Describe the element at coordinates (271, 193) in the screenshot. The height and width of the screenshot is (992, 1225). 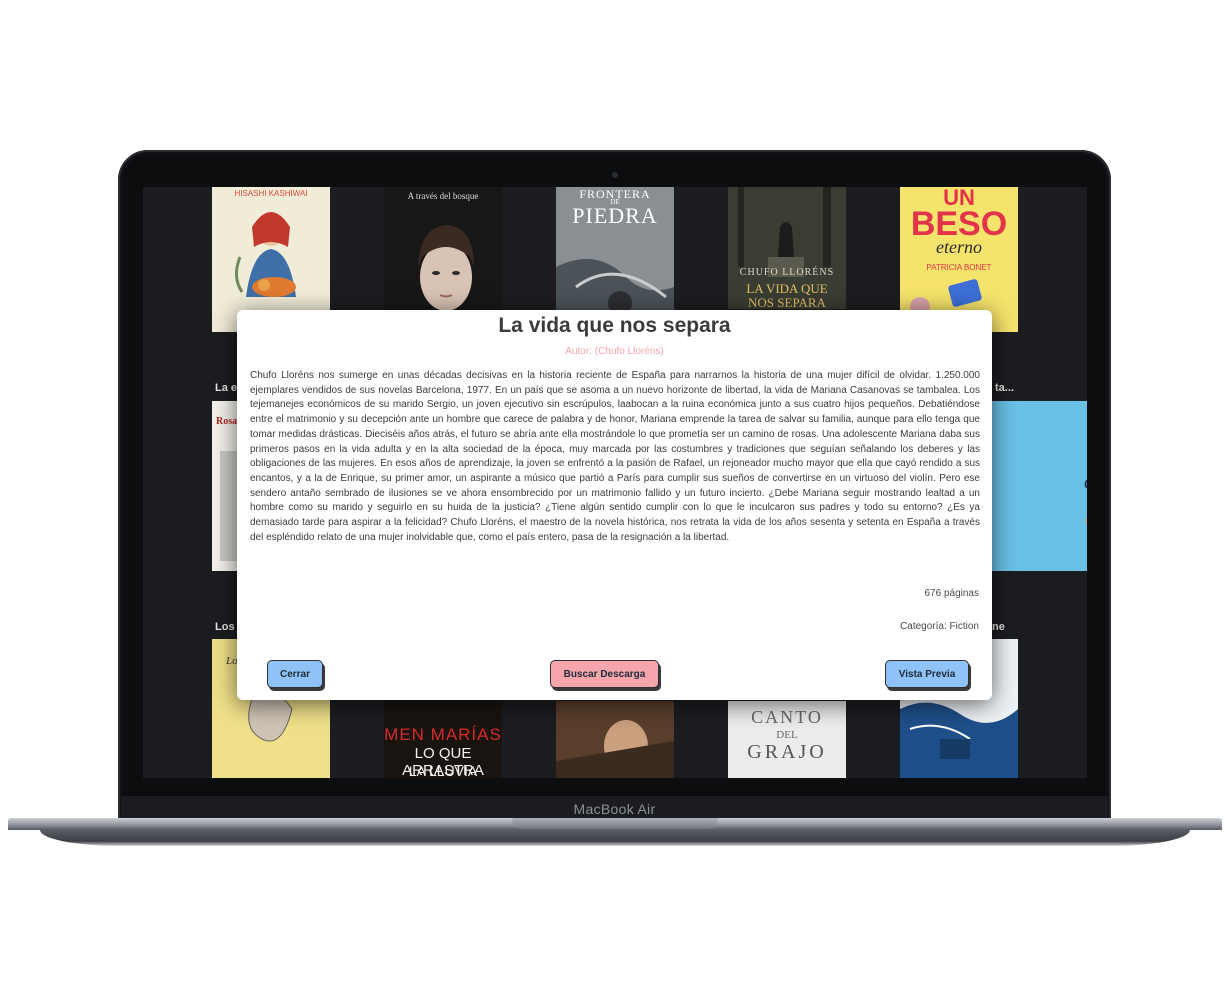
I see `cover-text: HISASHI KASHIWAI` at that location.